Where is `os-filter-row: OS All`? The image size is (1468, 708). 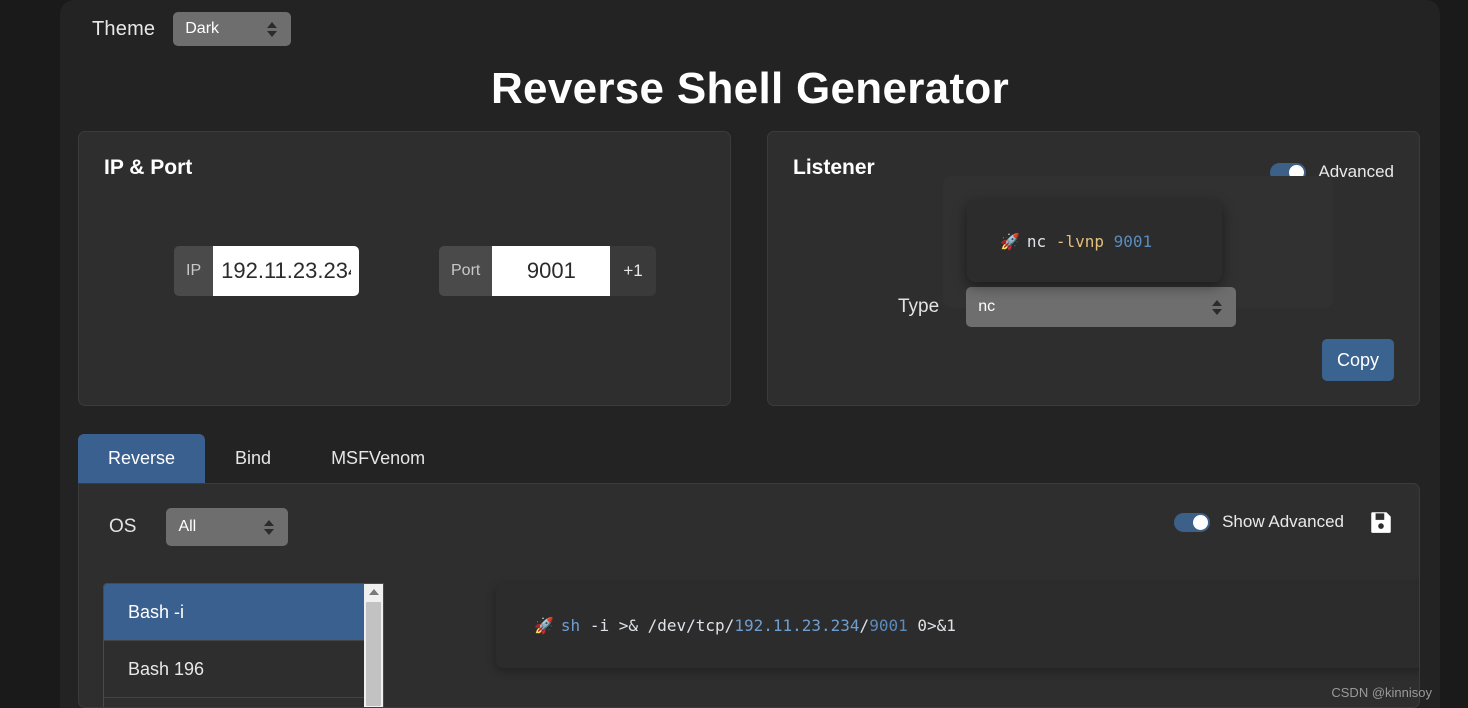
os-filter-row: OS All is located at coordinates (199, 527).